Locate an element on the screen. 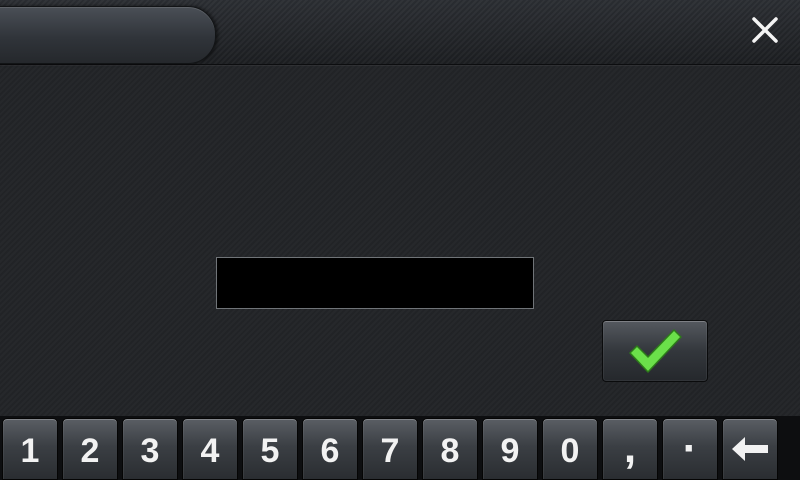  key-comma: , is located at coordinates (630, 449).